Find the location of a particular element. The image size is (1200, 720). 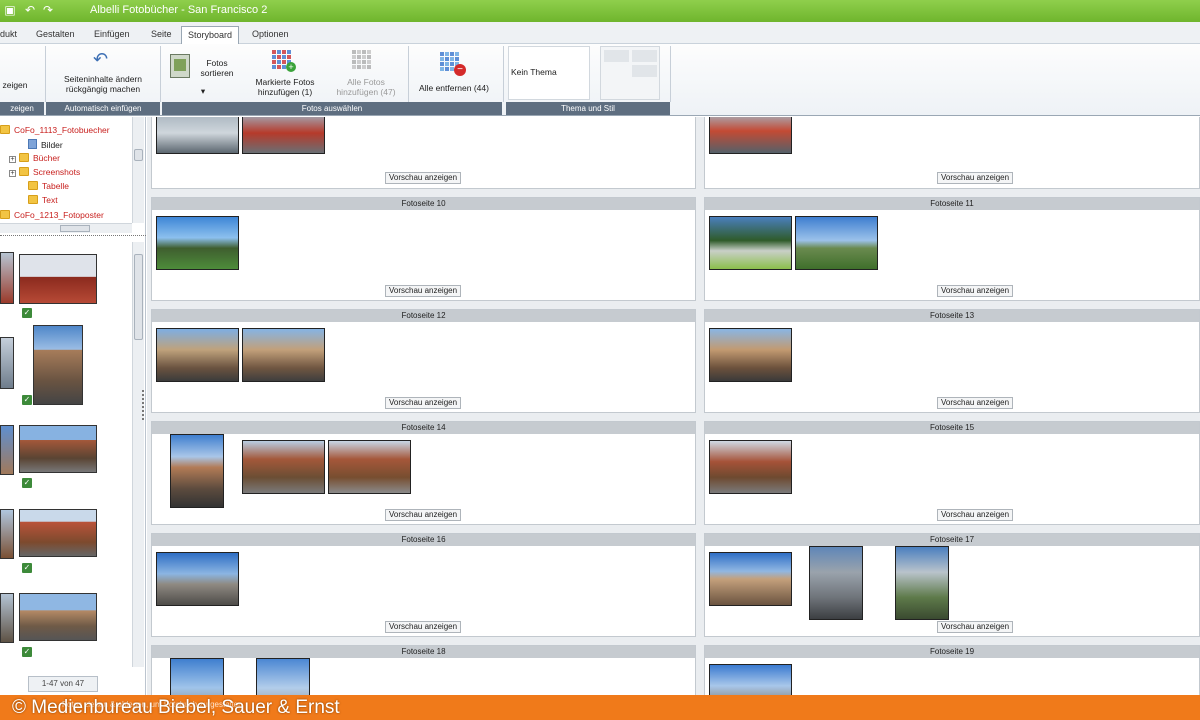

tree-hscrollbar is located at coordinates (66, 228).